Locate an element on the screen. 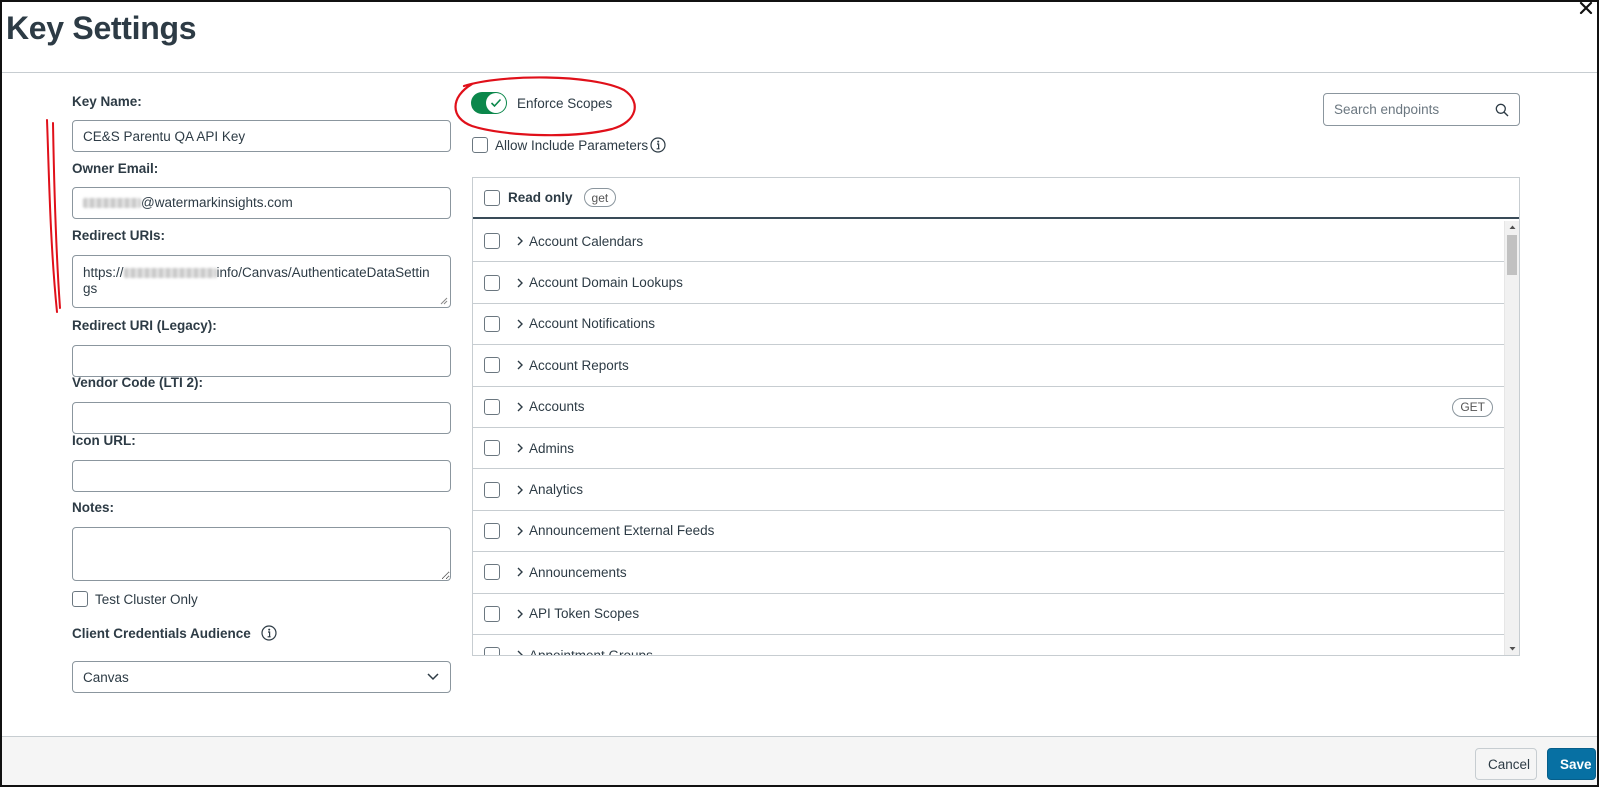 The width and height of the screenshot is (1599, 787). scope-group-name: Announcements is located at coordinates (578, 572).